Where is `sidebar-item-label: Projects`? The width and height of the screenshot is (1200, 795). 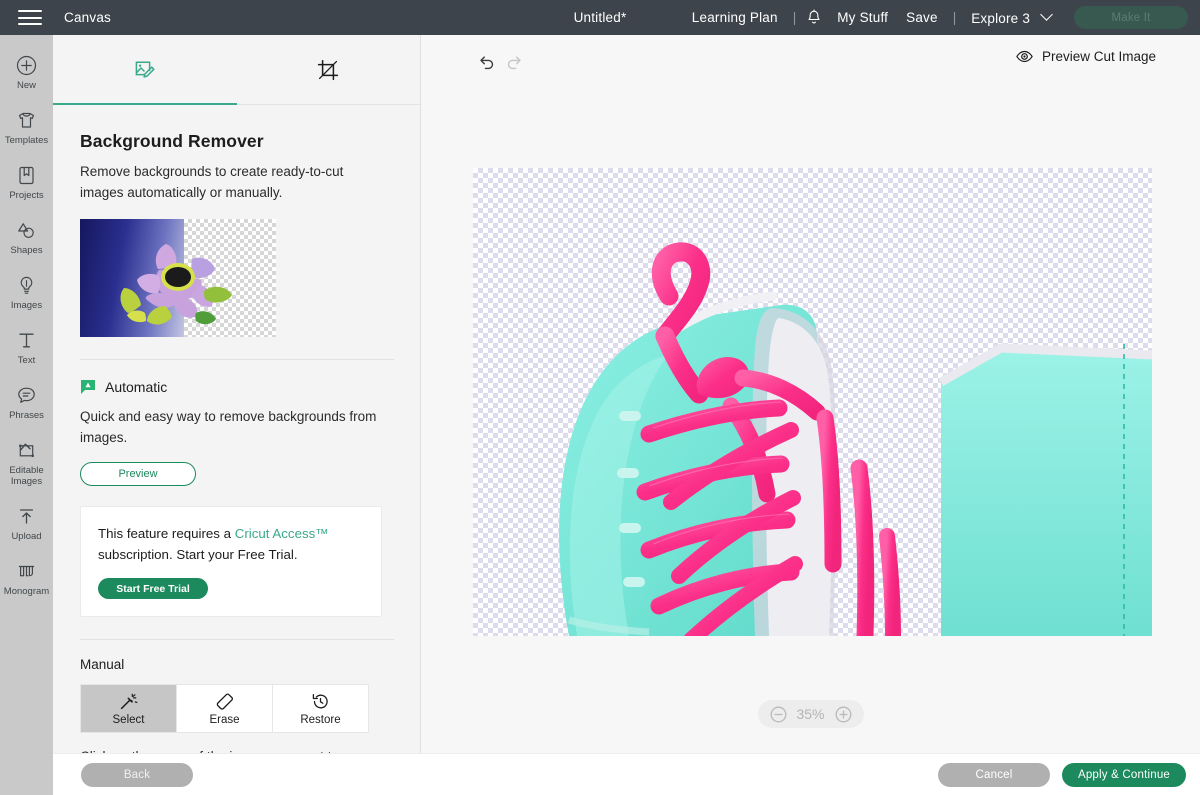
sidebar-item-label: Projects is located at coordinates (26, 195).